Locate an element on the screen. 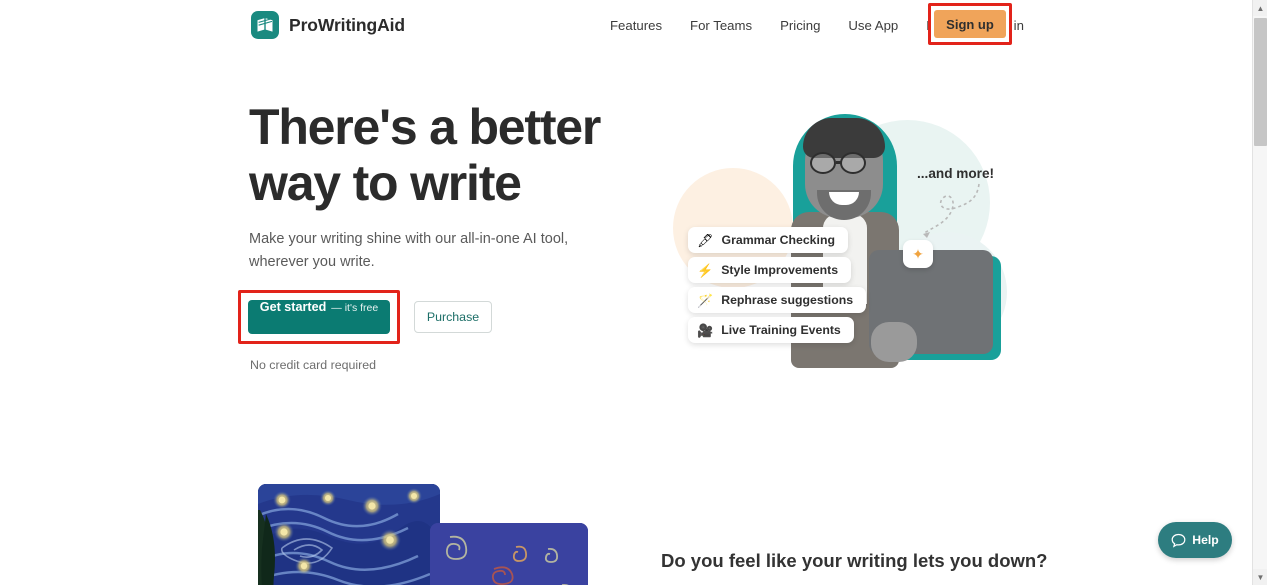  pen-icon: 🖋 is located at coordinates (705, 240).